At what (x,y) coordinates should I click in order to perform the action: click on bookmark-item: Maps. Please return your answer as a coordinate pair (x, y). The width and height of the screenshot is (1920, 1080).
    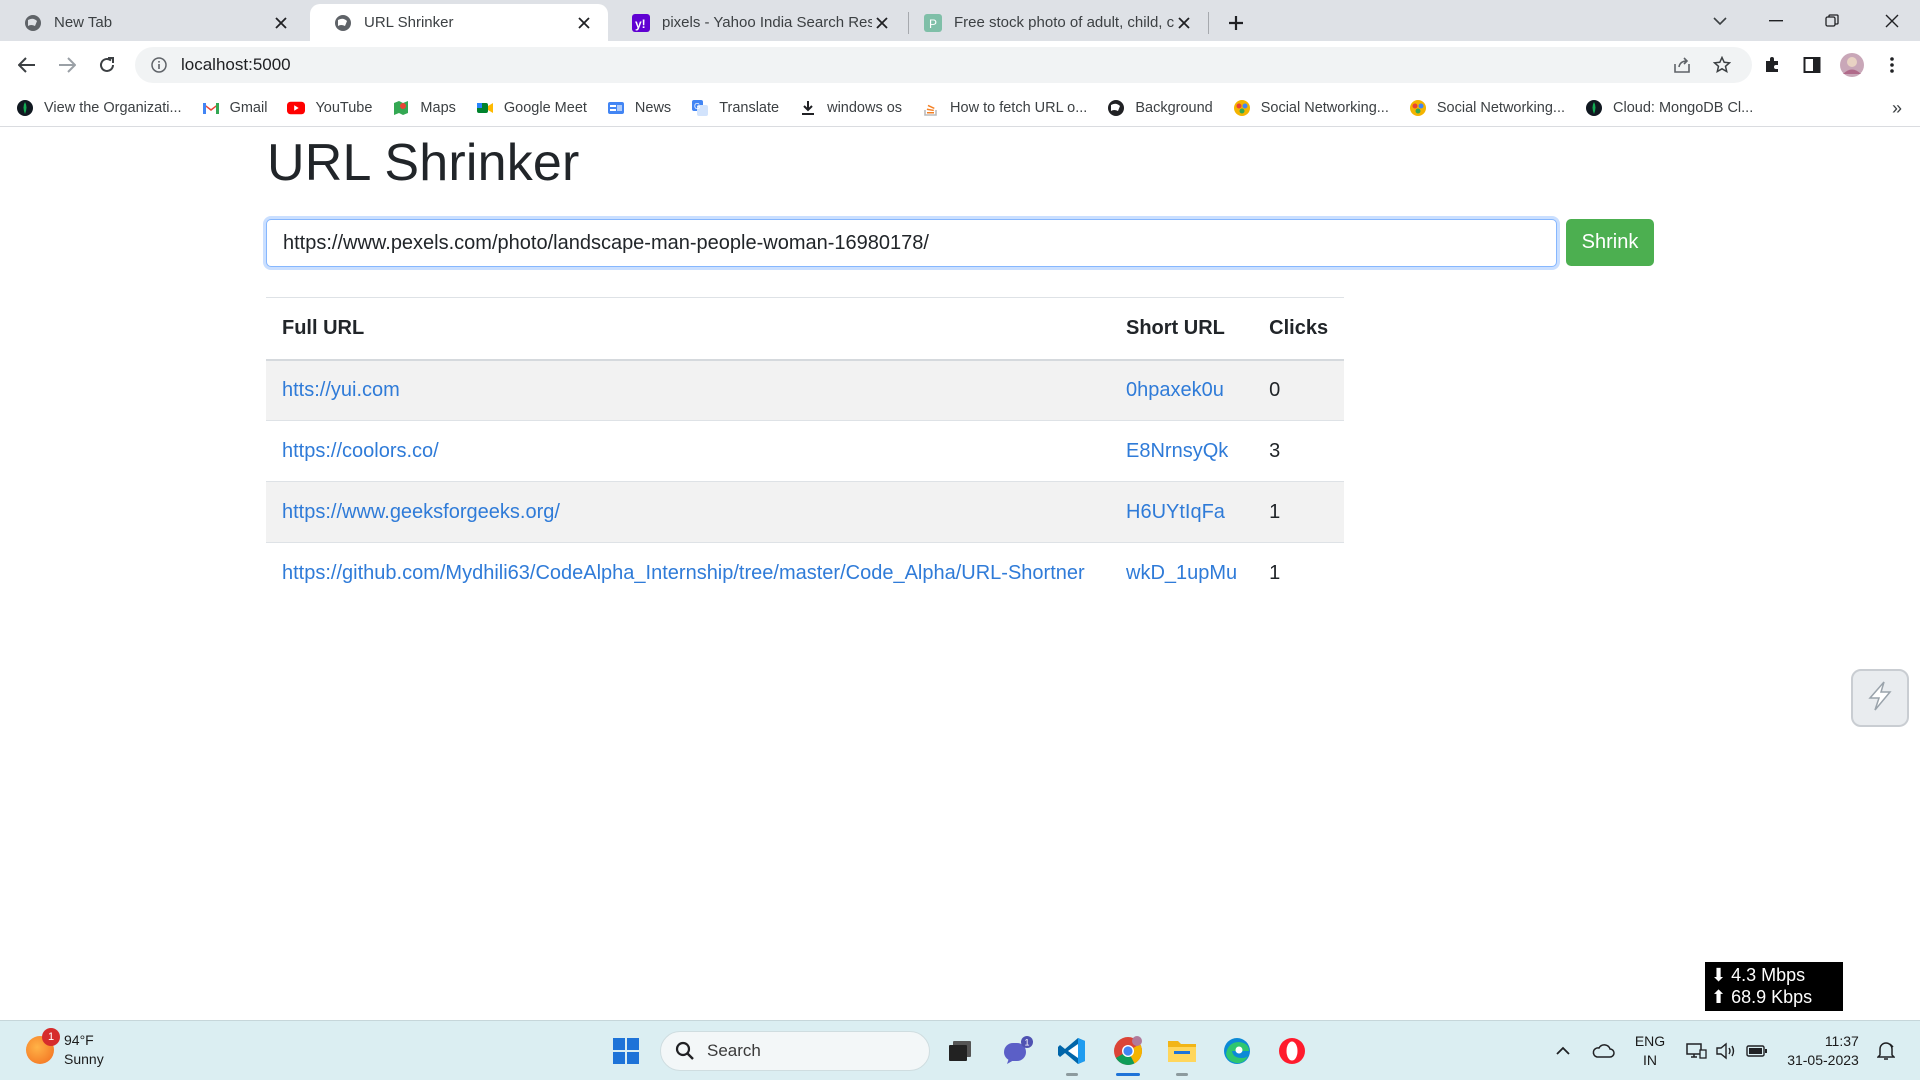
    Looking at the image, I should click on (424, 108).